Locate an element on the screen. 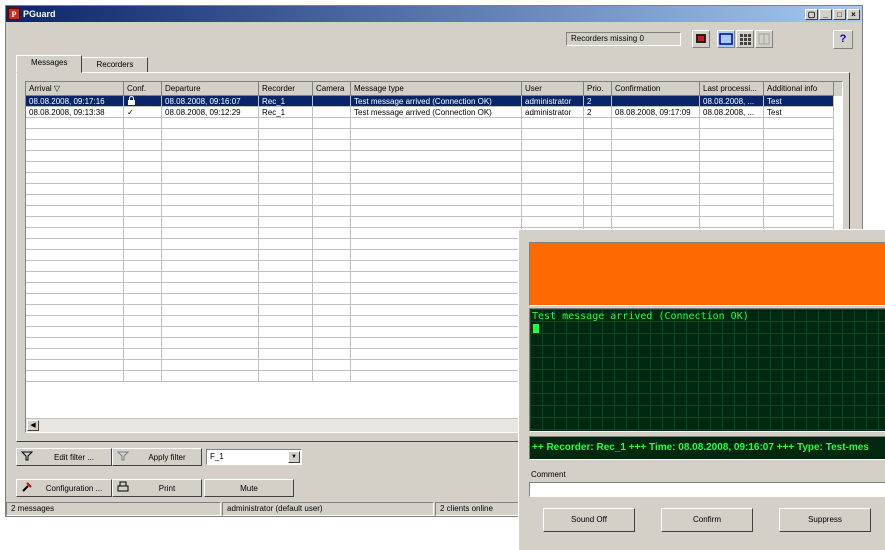  table-cell: Rec_1 is located at coordinates (286, 112).